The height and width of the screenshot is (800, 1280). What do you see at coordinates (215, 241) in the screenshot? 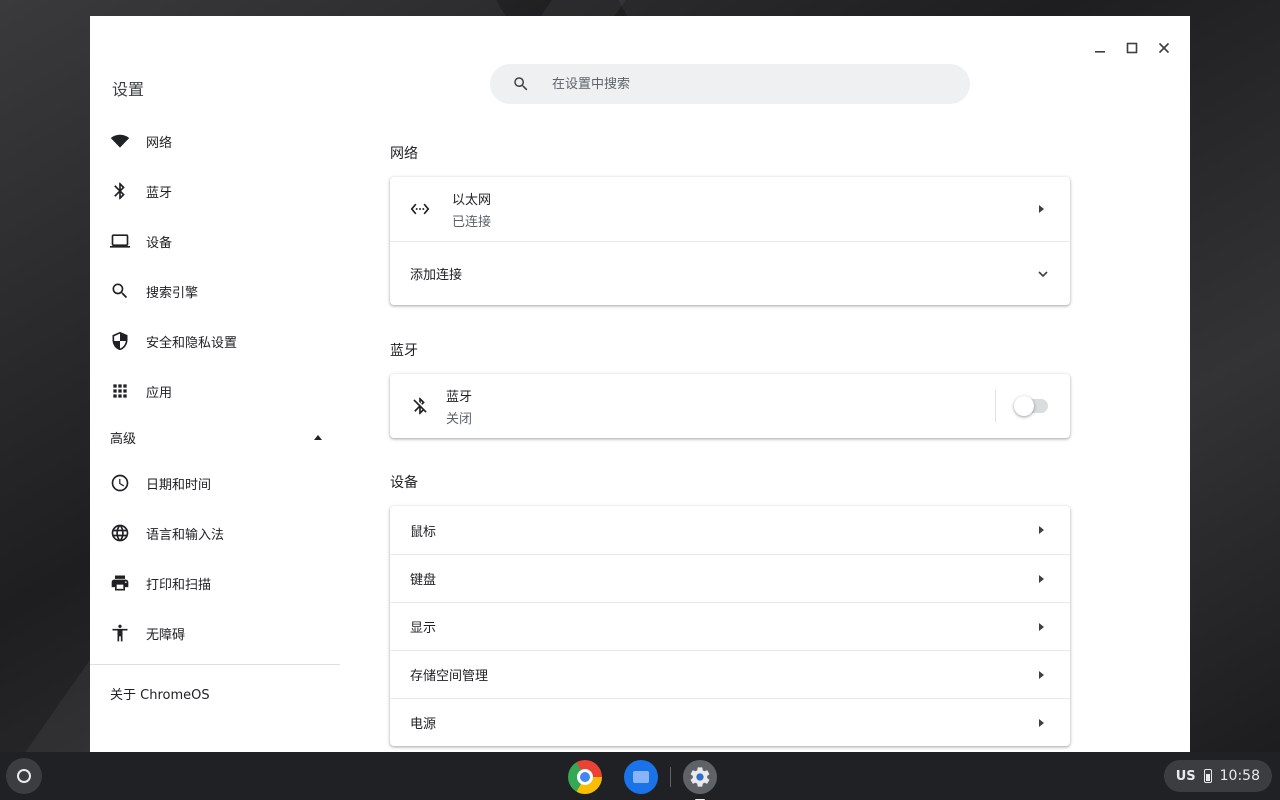
I see `sidebar-item-device: 设备` at bounding box center [215, 241].